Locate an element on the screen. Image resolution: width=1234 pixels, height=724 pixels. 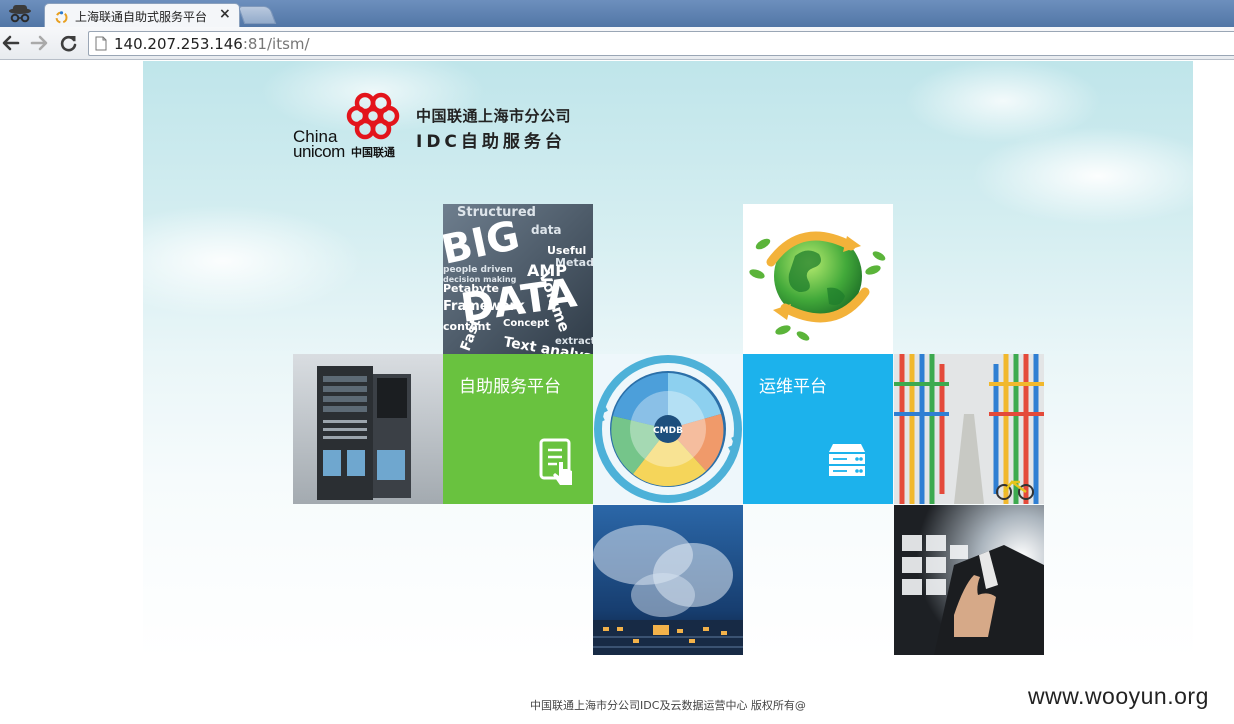
bigdata-word: Concept is located at coordinates (526, 323).